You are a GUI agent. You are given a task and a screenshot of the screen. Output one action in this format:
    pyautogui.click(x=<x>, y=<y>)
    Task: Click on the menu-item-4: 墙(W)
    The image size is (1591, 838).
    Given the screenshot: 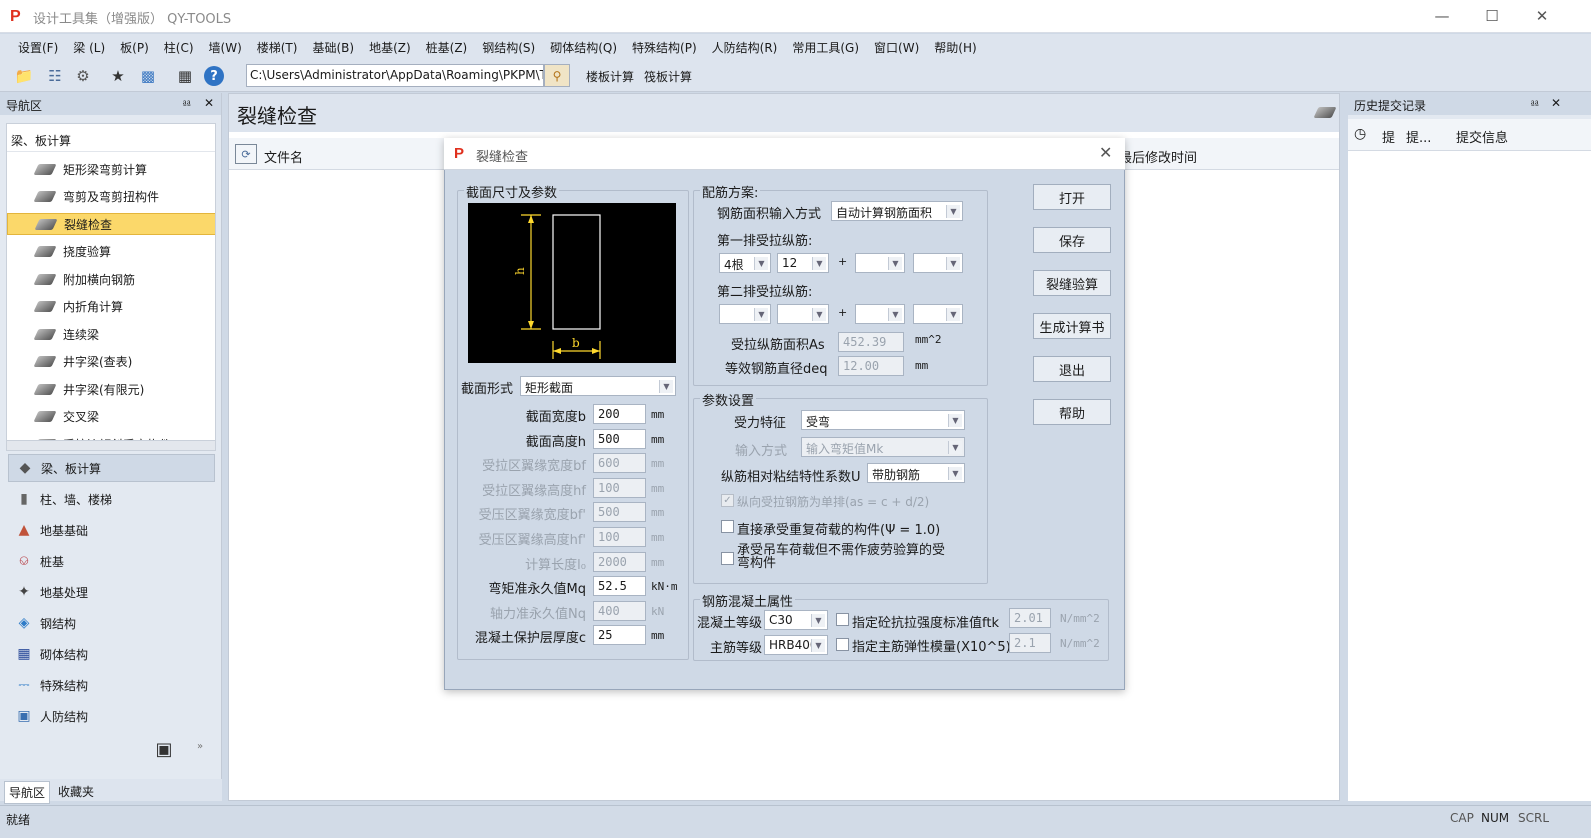 What is the action you would take?
    pyautogui.click(x=225, y=47)
    